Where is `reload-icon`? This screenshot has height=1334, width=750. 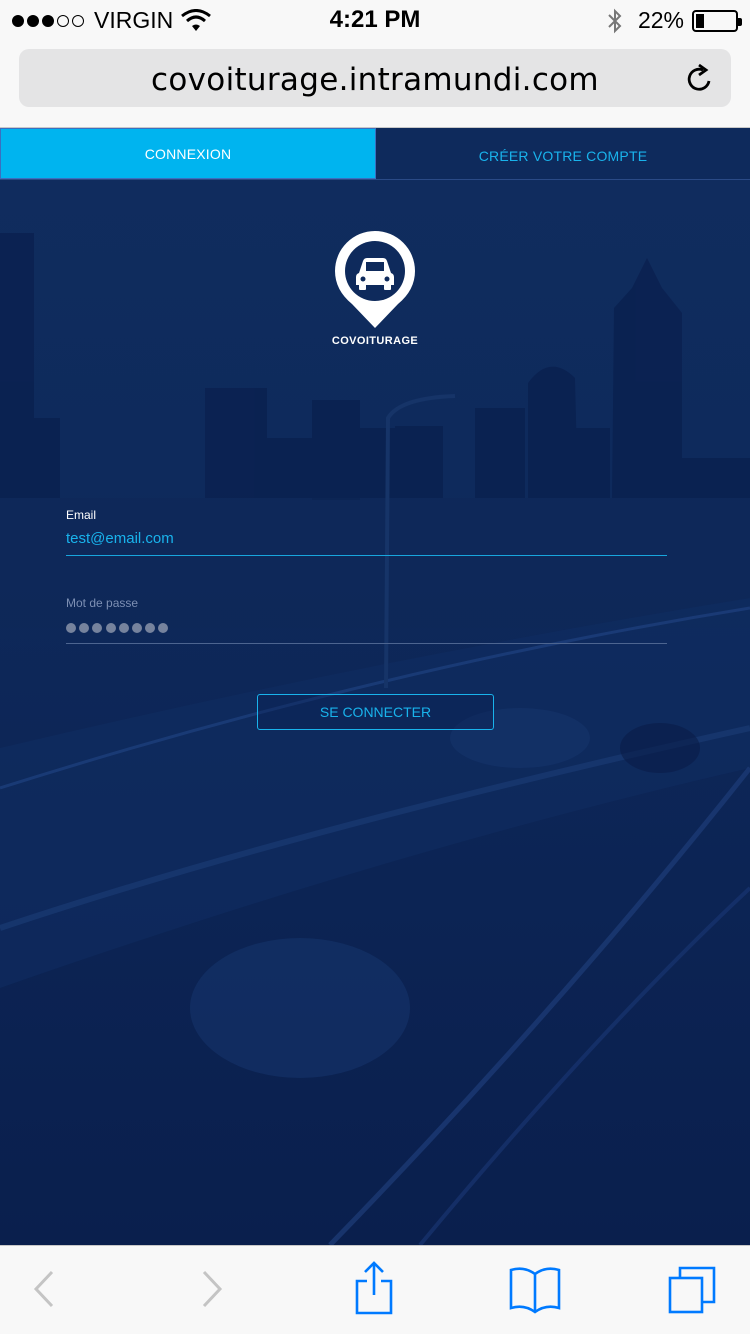
reload-icon is located at coordinates (700, 78).